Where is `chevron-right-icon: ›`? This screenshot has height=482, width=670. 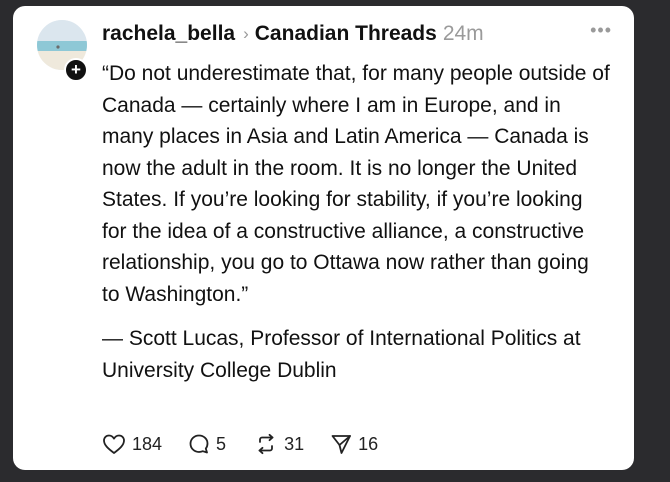
chevron-right-icon: › is located at coordinates (246, 33).